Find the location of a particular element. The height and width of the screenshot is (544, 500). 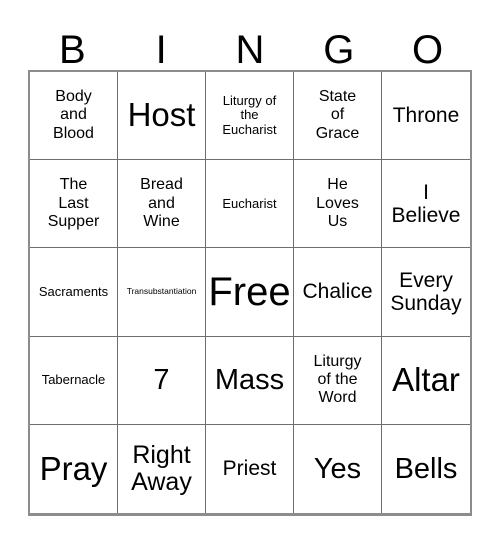

bingo-cell-r2c3: Eucharist is located at coordinates (250, 204).